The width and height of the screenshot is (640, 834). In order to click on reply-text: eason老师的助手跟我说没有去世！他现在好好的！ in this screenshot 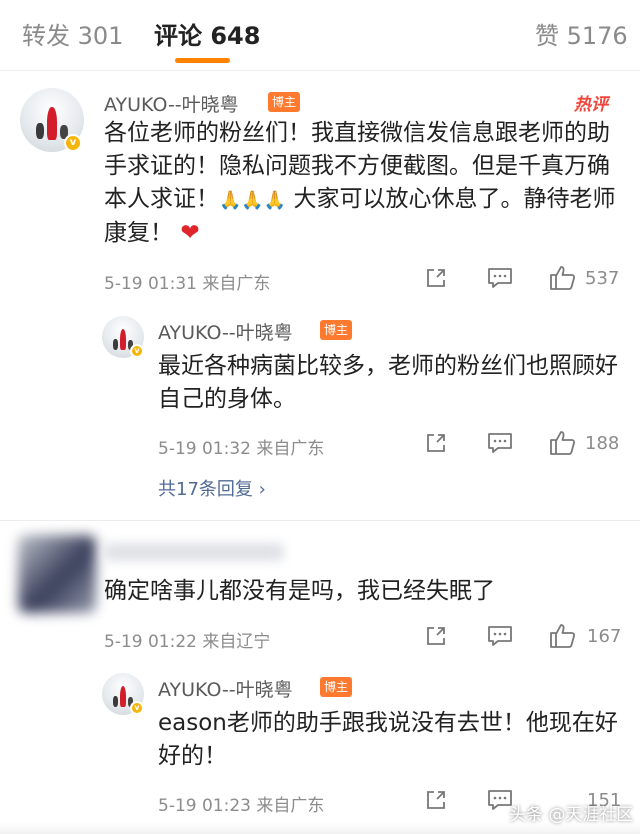, I will do `click(388, 739)`.